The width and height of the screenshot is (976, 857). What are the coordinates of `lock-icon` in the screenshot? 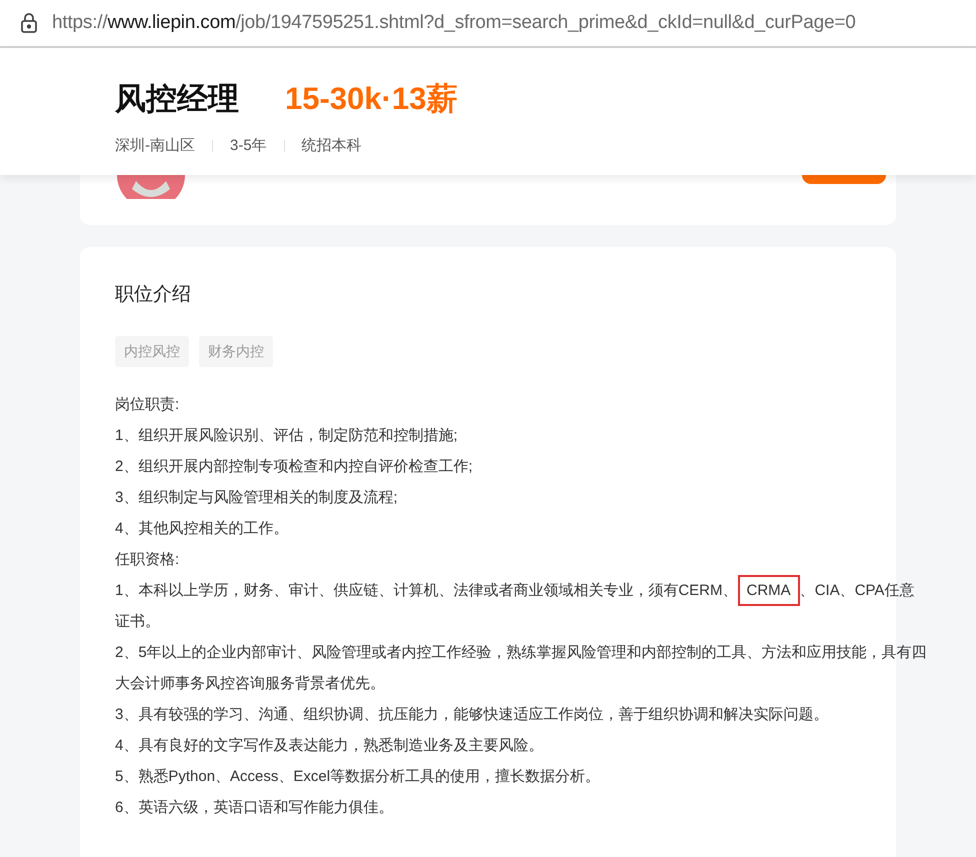 It's located at (29, 23).